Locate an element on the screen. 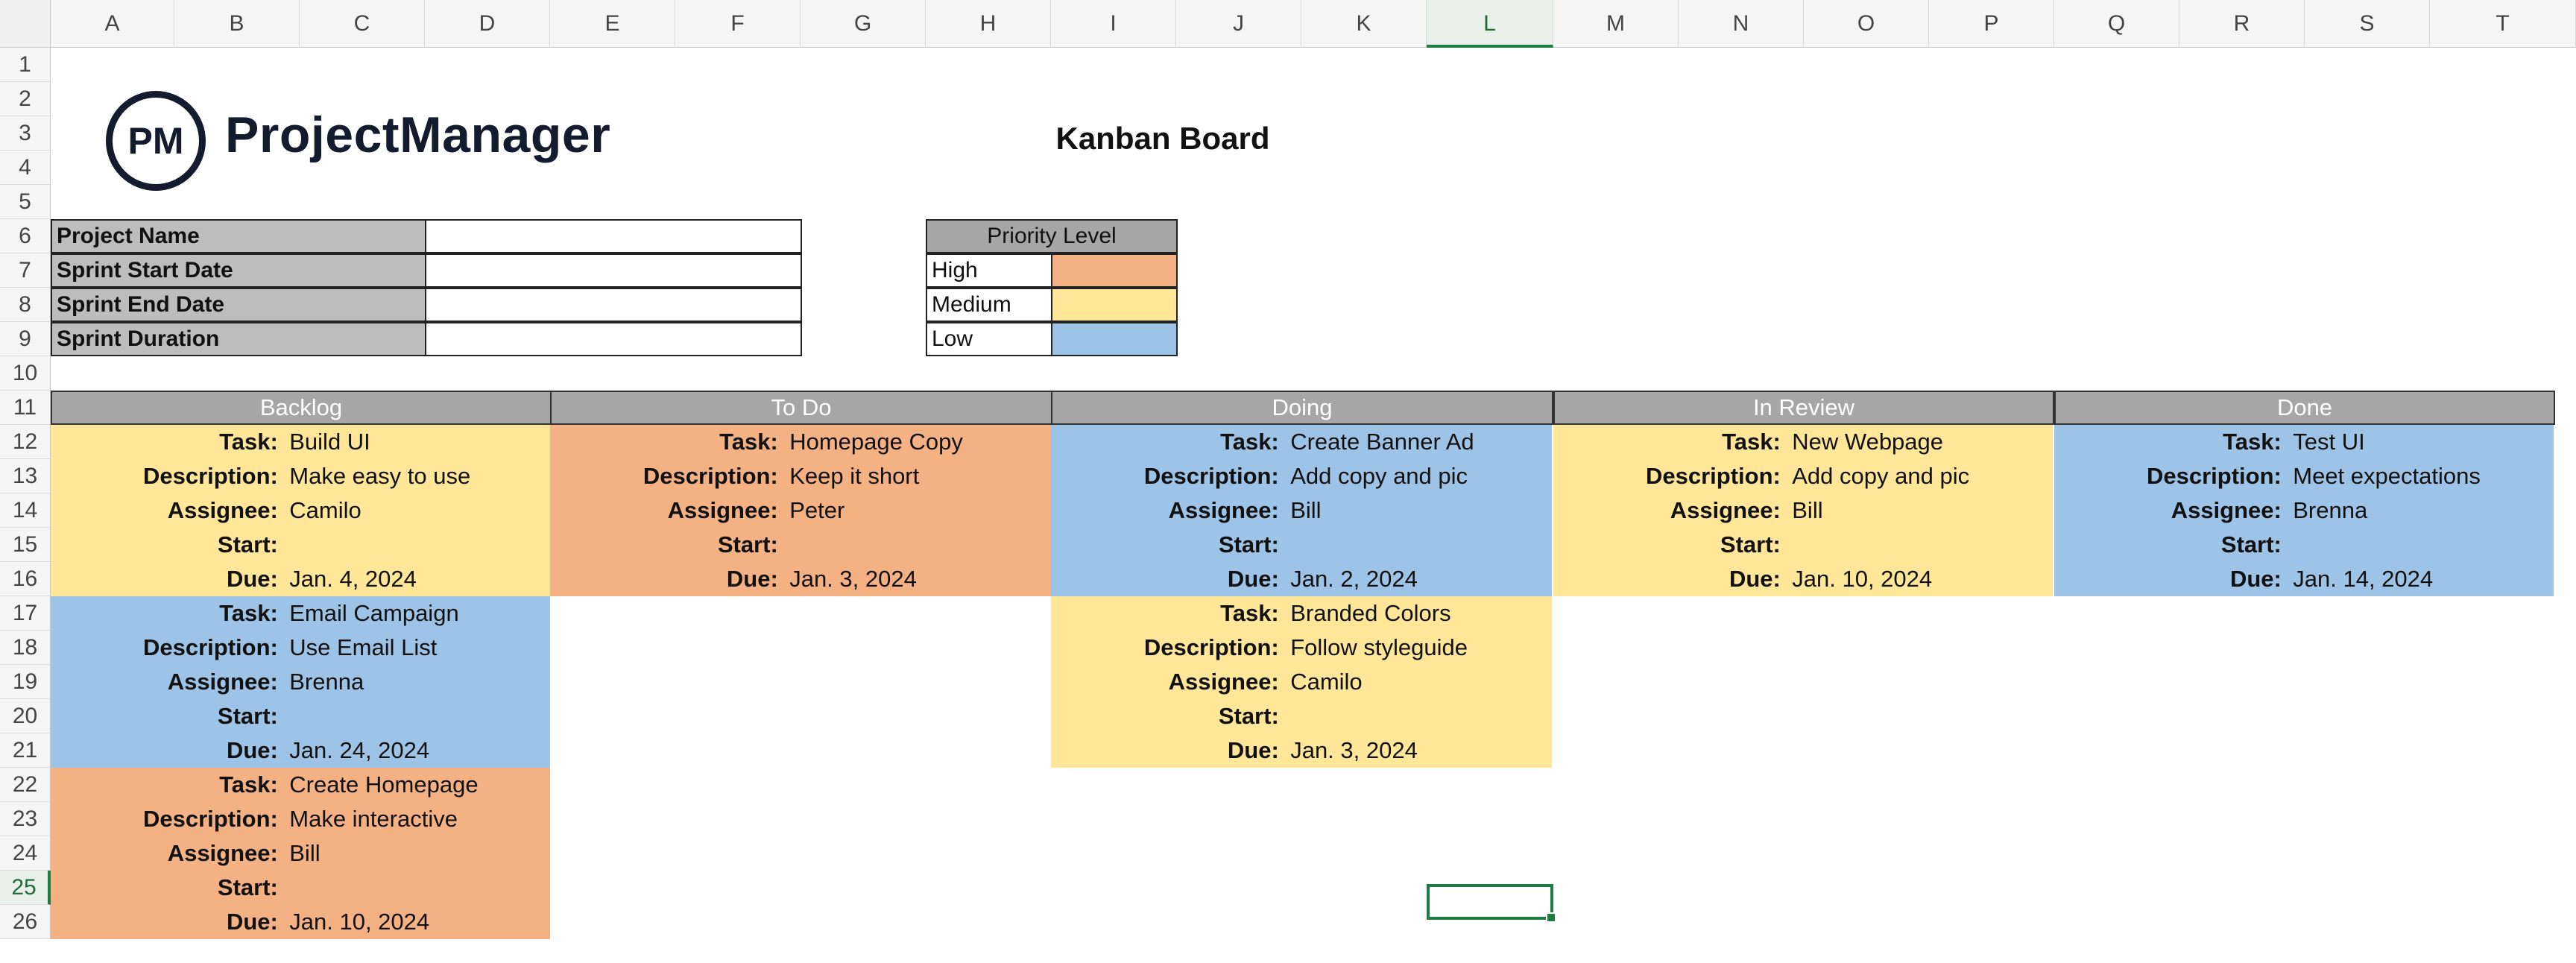 This screenshot has height=963, width=2576. selected-cell-l25 is located at coordinates (1491, 903).